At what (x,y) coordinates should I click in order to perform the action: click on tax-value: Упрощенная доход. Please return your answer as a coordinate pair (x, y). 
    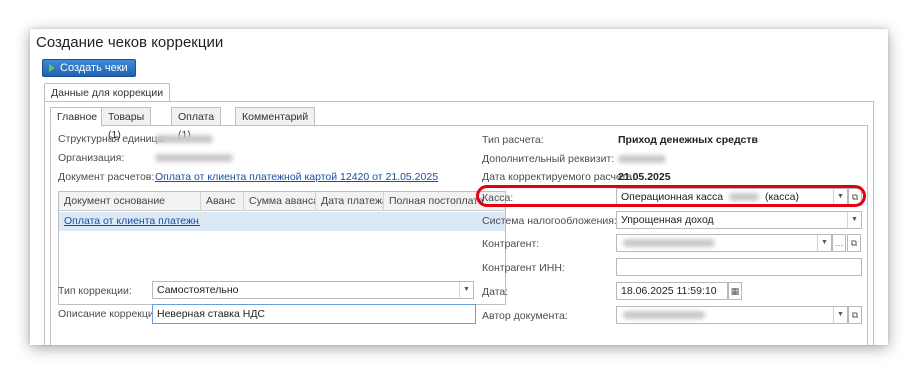
    Looking at the image, I should click on (667, 220).